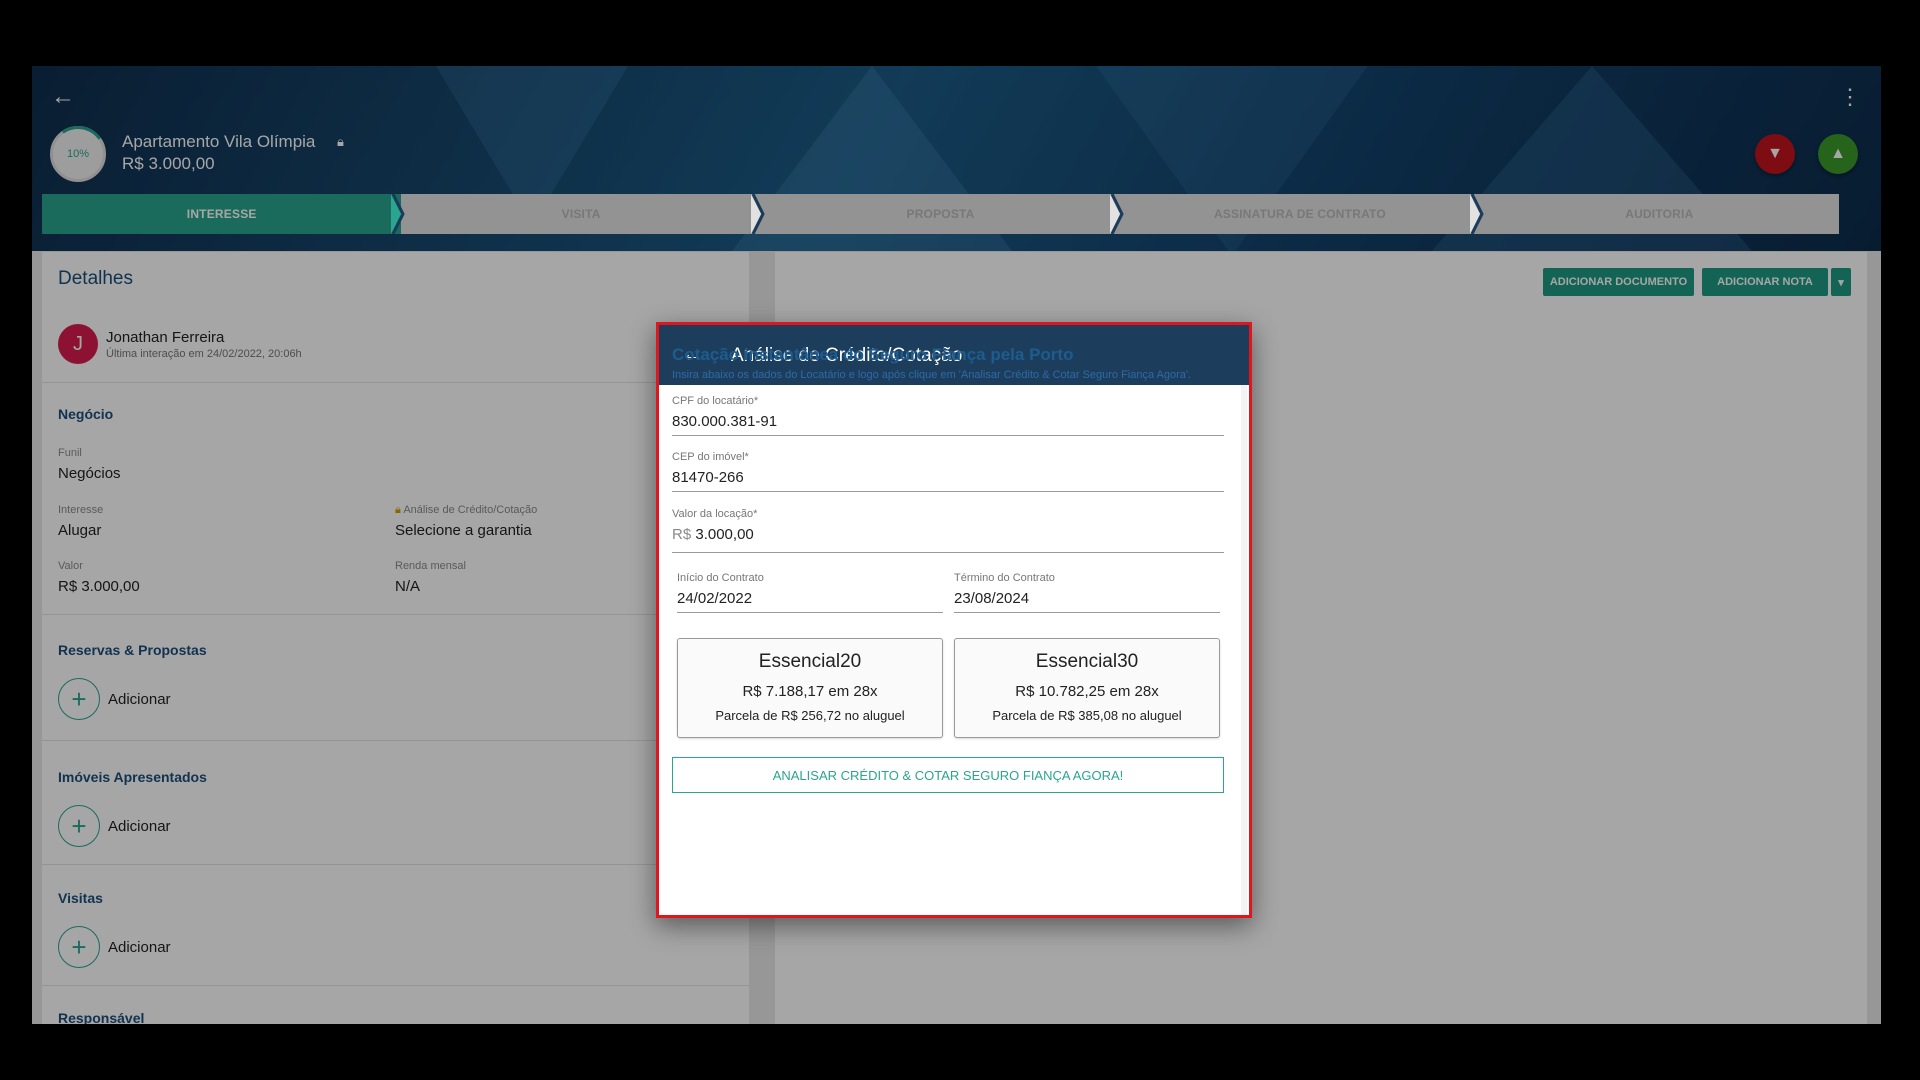  I want to click on plan-name: Essencial30, so click(1087, 661).